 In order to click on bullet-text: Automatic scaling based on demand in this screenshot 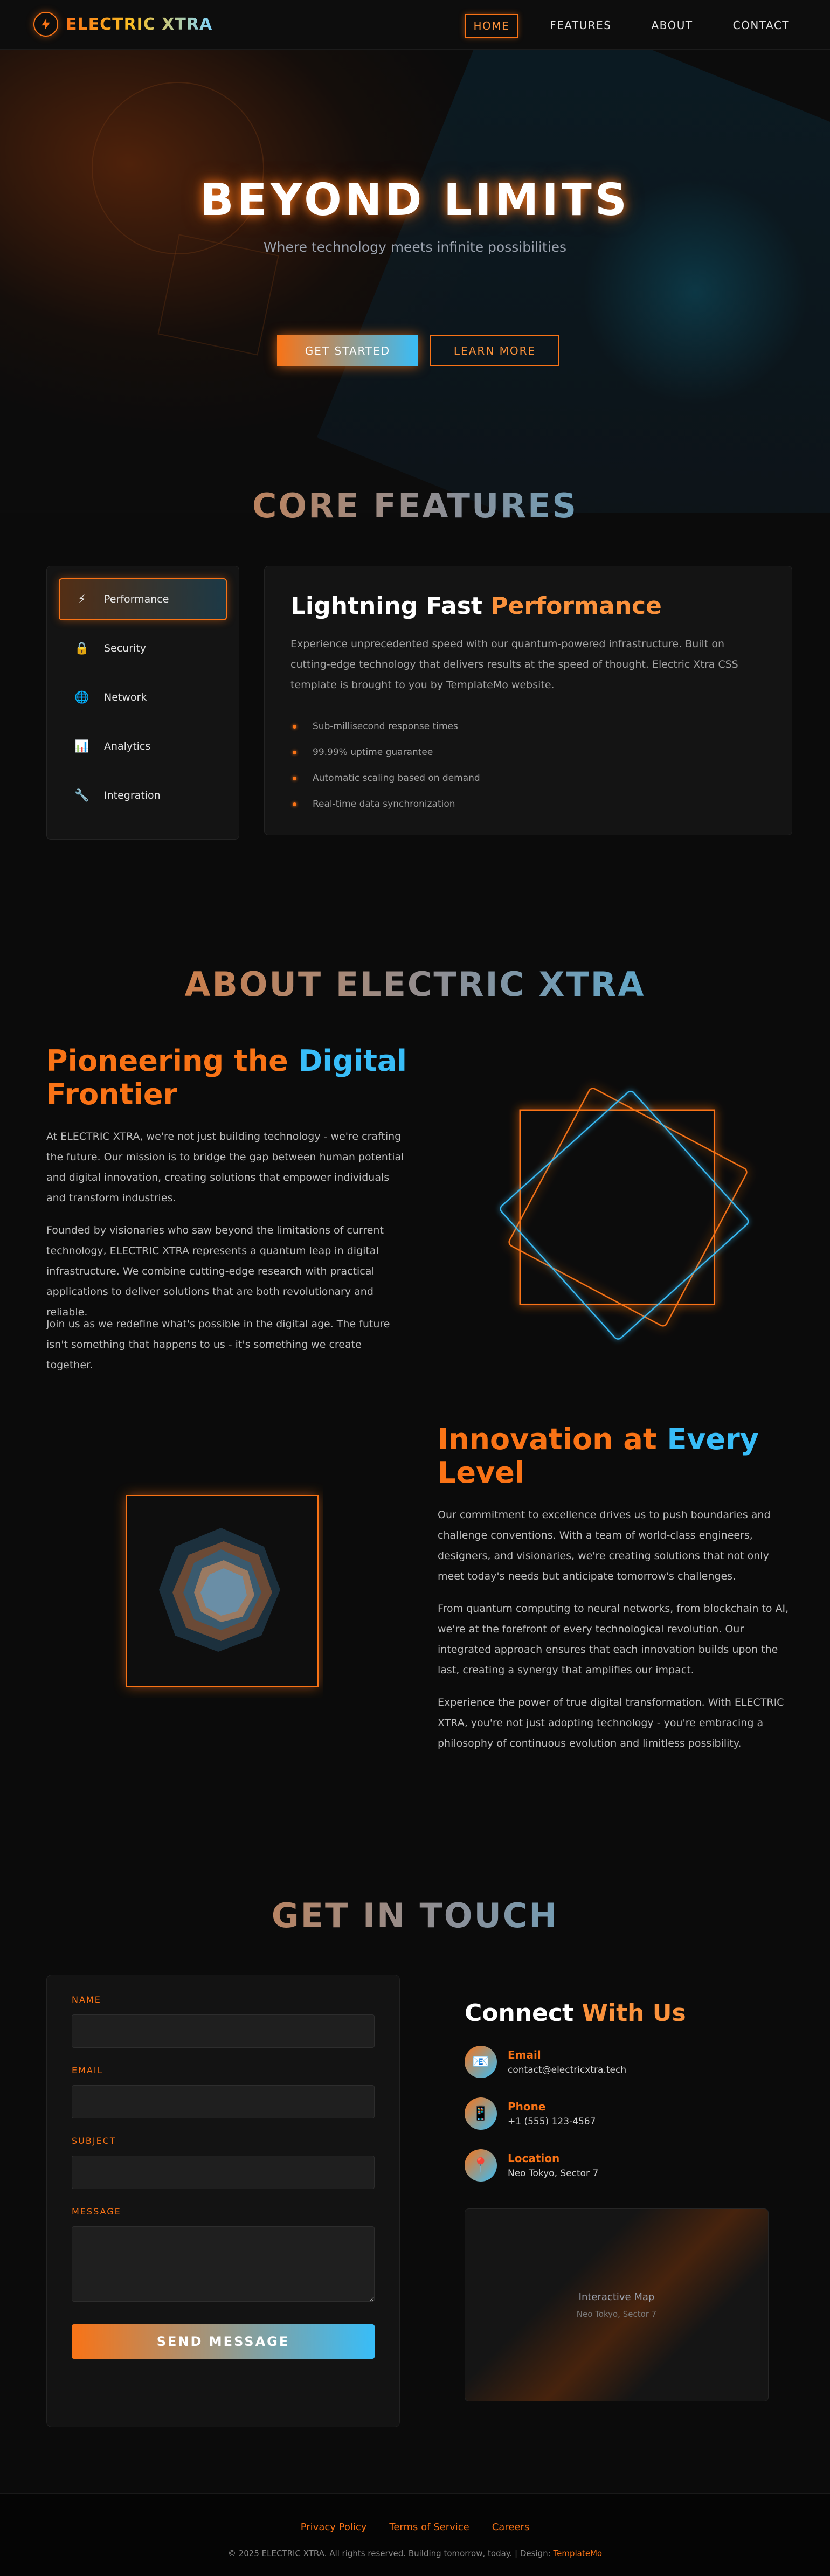, I will do `click(396, 779)`.